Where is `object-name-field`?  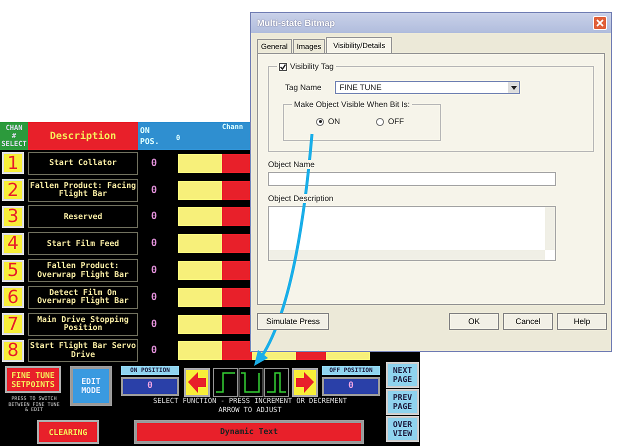 object-name-field is located at coordinates (412, 179).